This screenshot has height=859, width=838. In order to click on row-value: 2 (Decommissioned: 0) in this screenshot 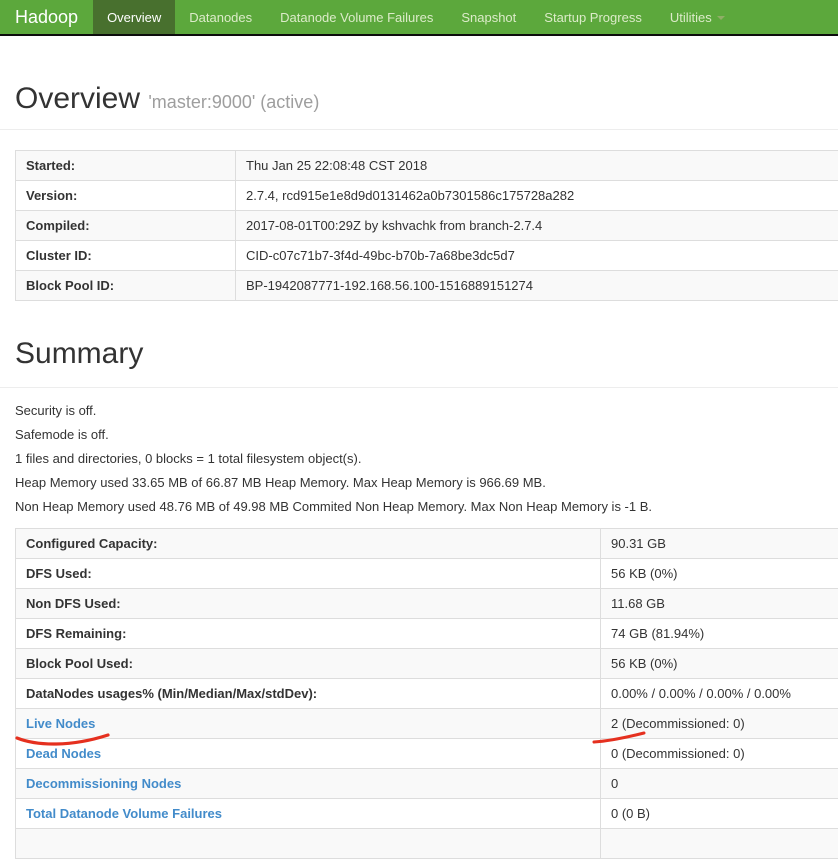, I will do `click(719, 724)`.